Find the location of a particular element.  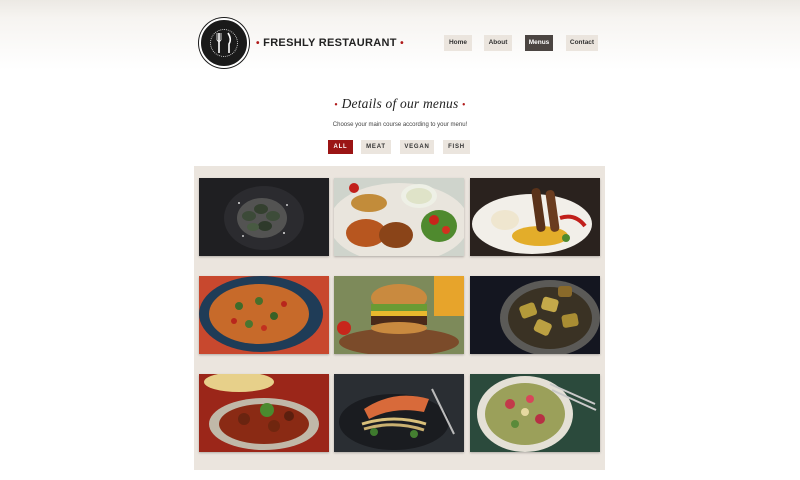

gallery-item-burger is located at coordinates (399, 315).